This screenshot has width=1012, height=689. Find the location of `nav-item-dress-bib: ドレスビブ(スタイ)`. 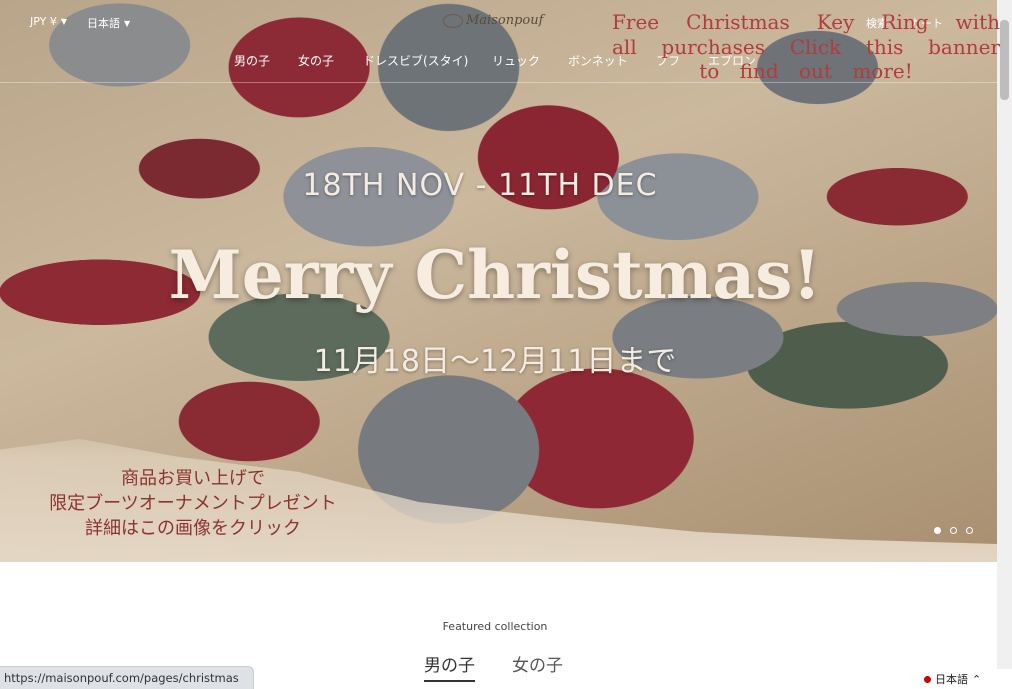

nav-item-dress-bib: ドレスビブ(スタイ) is located at coordinates (415, 60).